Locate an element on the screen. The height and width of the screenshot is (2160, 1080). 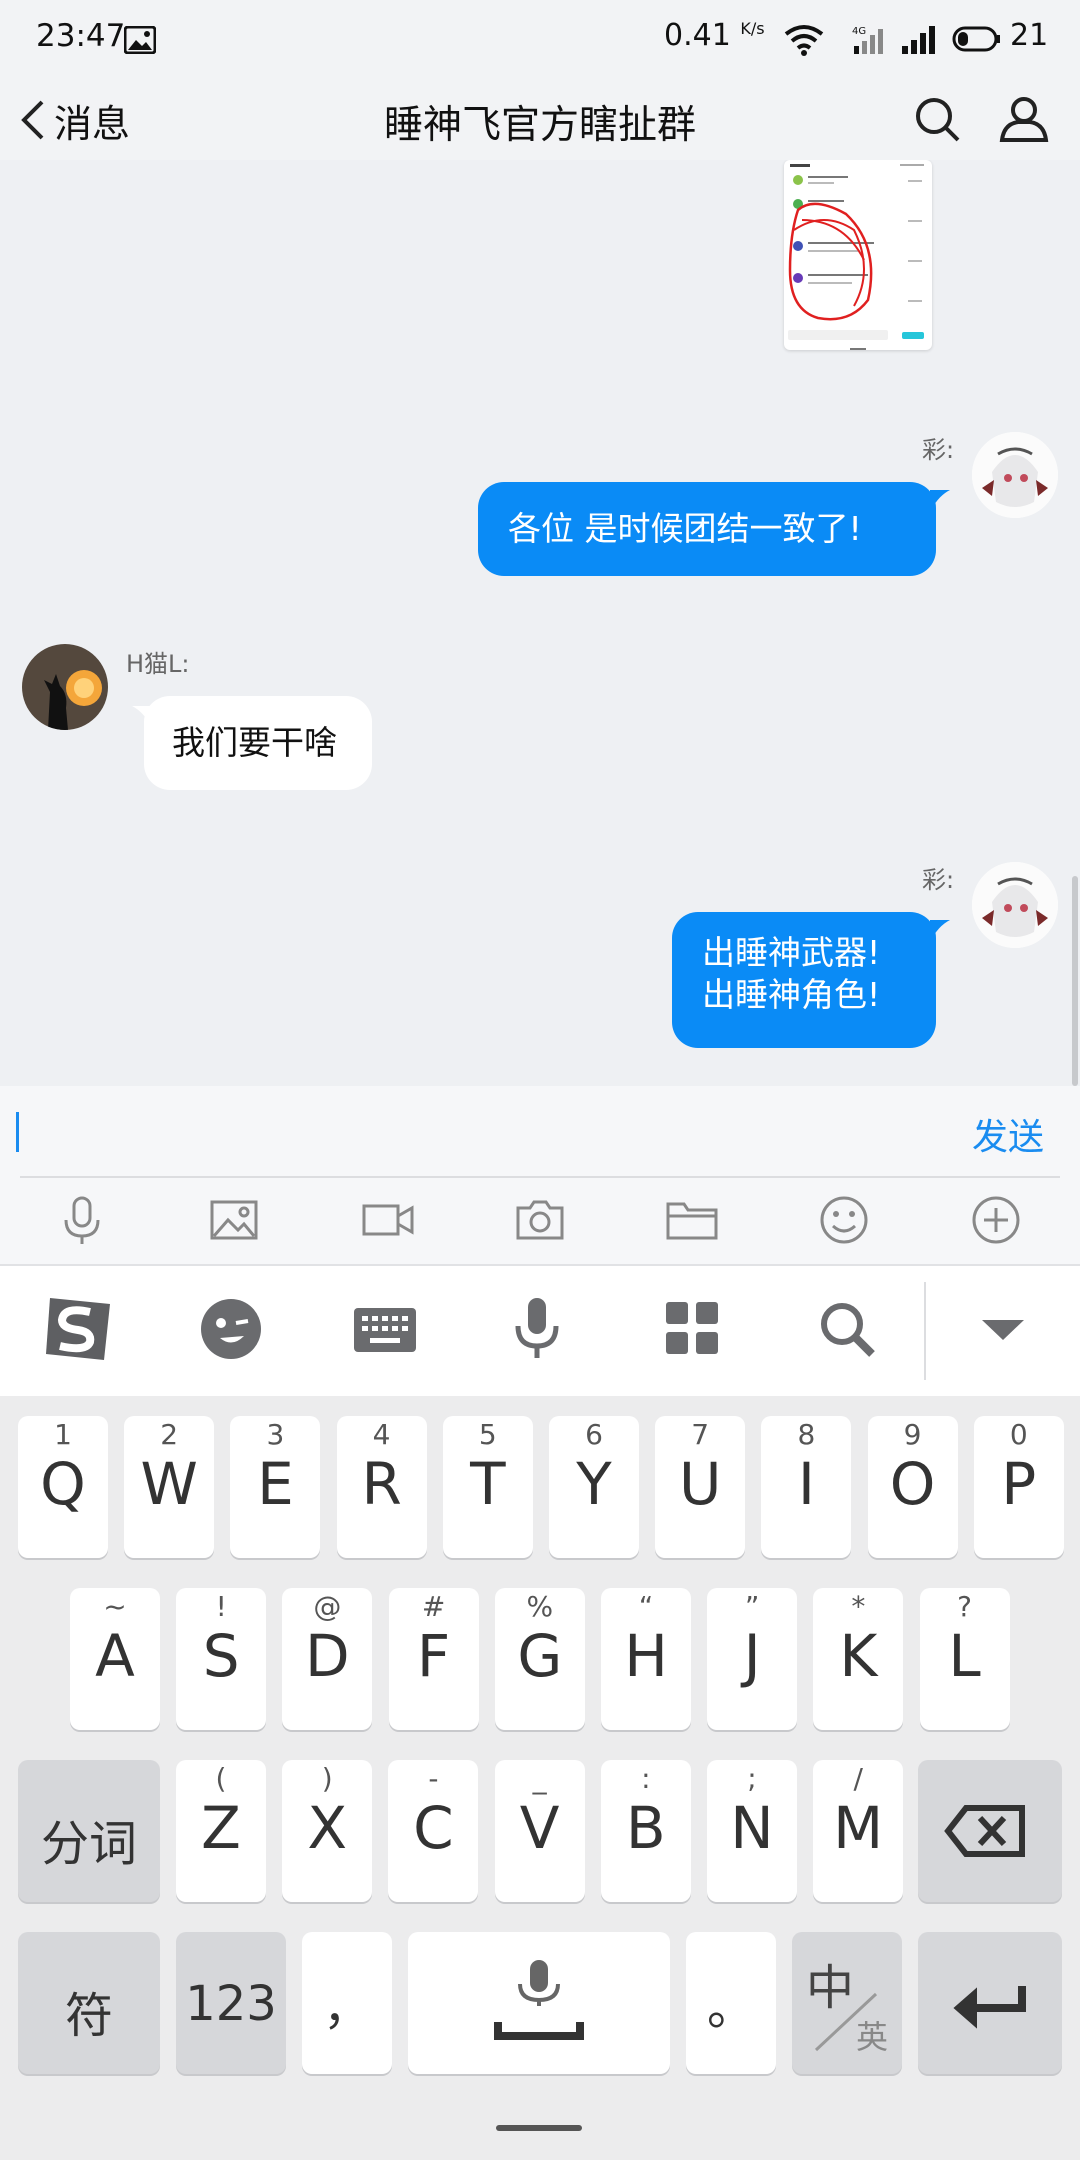
key-f: # F is located at coordinates (433, 1659).